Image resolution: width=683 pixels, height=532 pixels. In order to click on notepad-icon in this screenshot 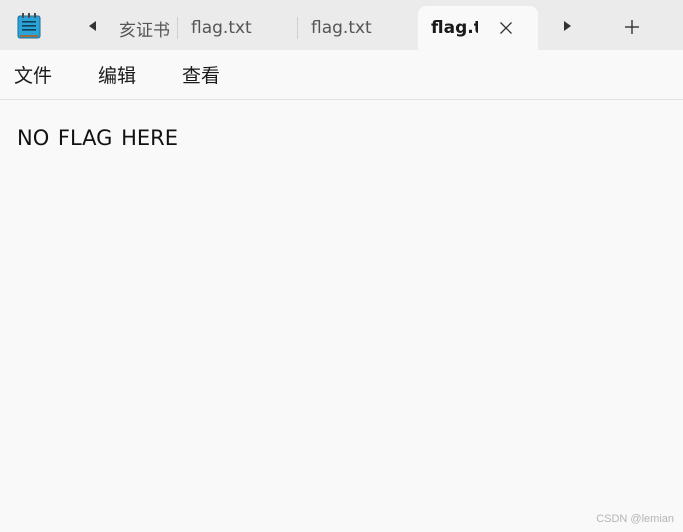, I will do `click(29, 26)`.